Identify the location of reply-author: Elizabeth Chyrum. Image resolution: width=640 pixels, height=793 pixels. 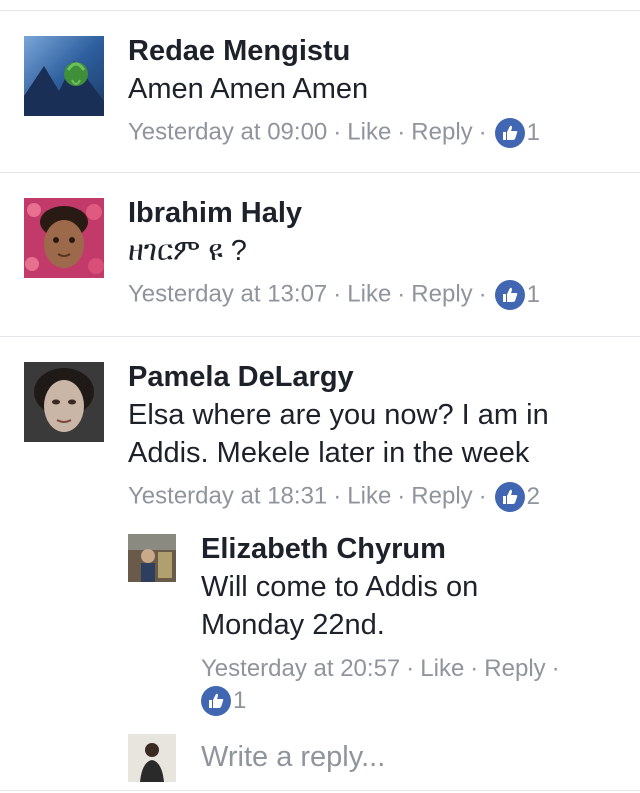
(411, 549).